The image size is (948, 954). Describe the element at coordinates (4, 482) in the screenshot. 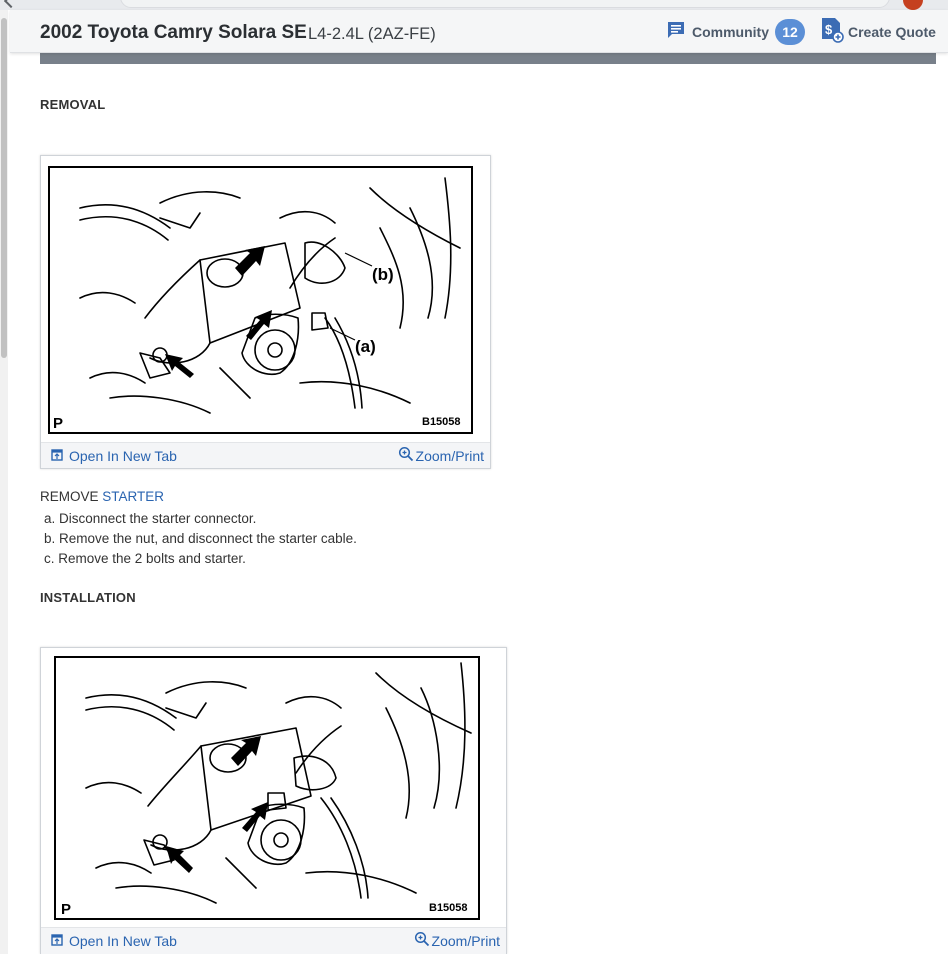

I see `scrollbar` at that location.